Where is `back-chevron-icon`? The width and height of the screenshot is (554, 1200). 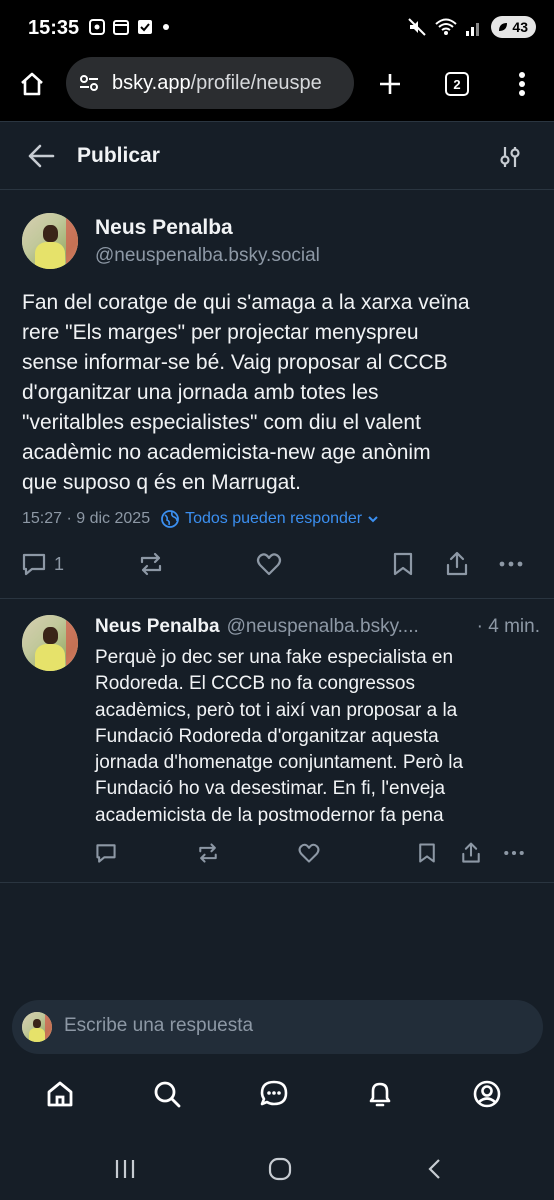
back-chevron-icon is located at coordinates (434, 1169).